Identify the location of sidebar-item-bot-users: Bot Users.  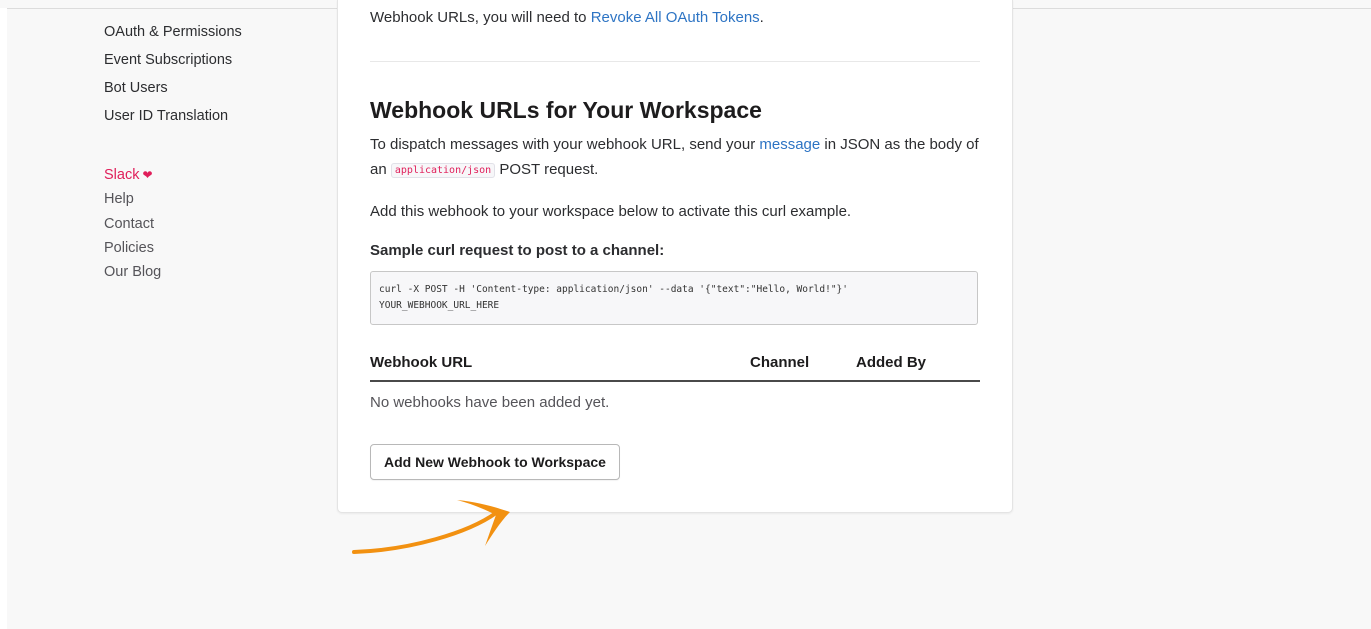
(214, 88).